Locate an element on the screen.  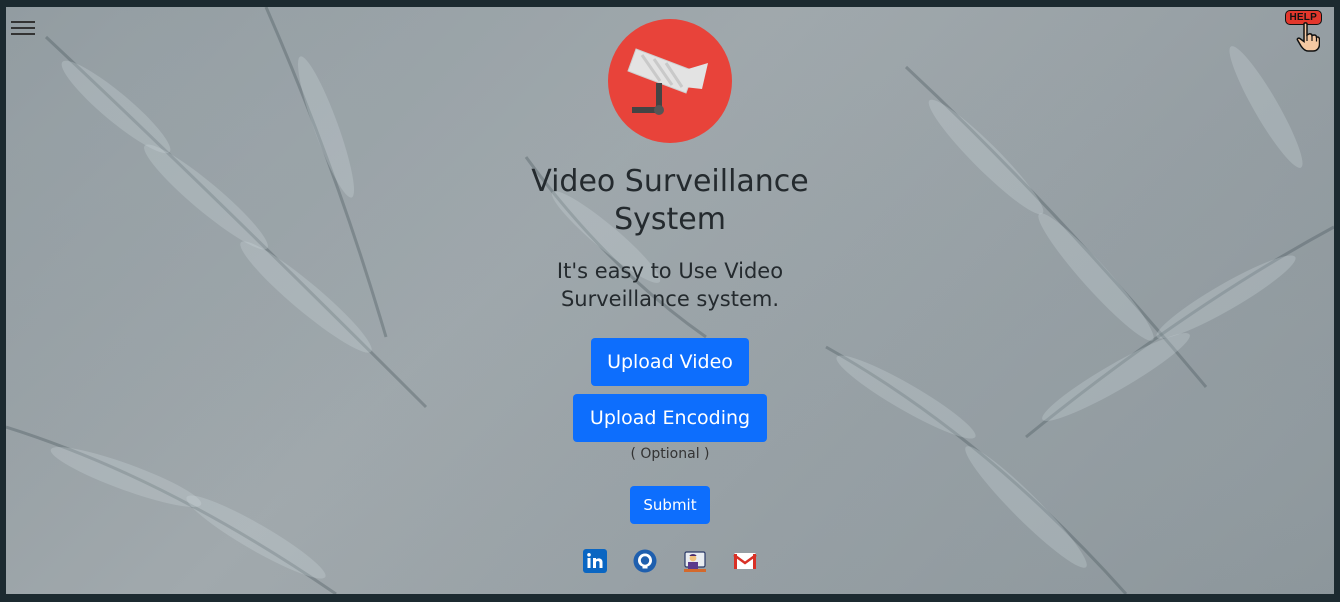
submit-button: Submit is located at coordinates (670, 505).